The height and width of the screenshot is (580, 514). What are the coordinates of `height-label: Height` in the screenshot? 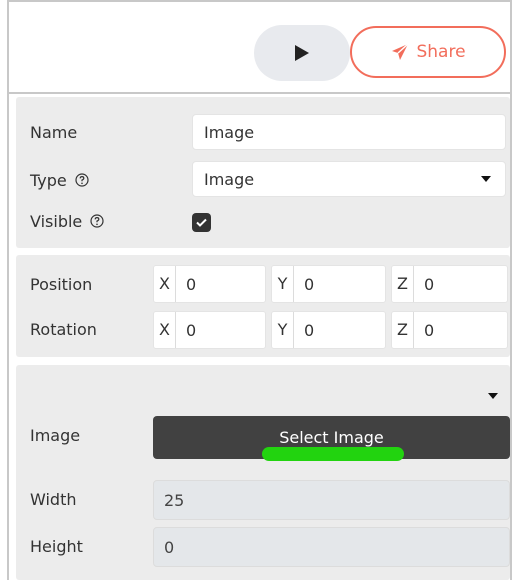 It's located at (56, 546).